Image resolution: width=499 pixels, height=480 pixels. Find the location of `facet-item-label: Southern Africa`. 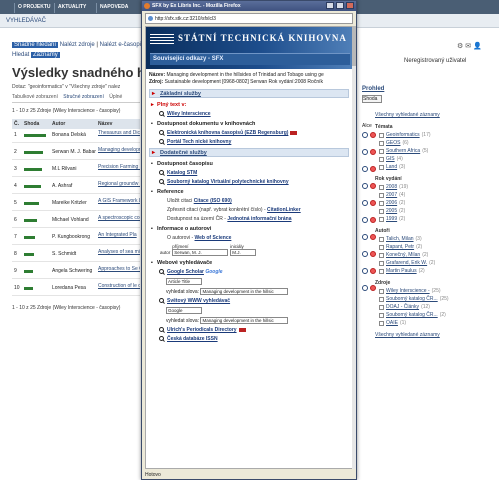

facet-item-label: Southern Africa is located at coordinates (403, 151).